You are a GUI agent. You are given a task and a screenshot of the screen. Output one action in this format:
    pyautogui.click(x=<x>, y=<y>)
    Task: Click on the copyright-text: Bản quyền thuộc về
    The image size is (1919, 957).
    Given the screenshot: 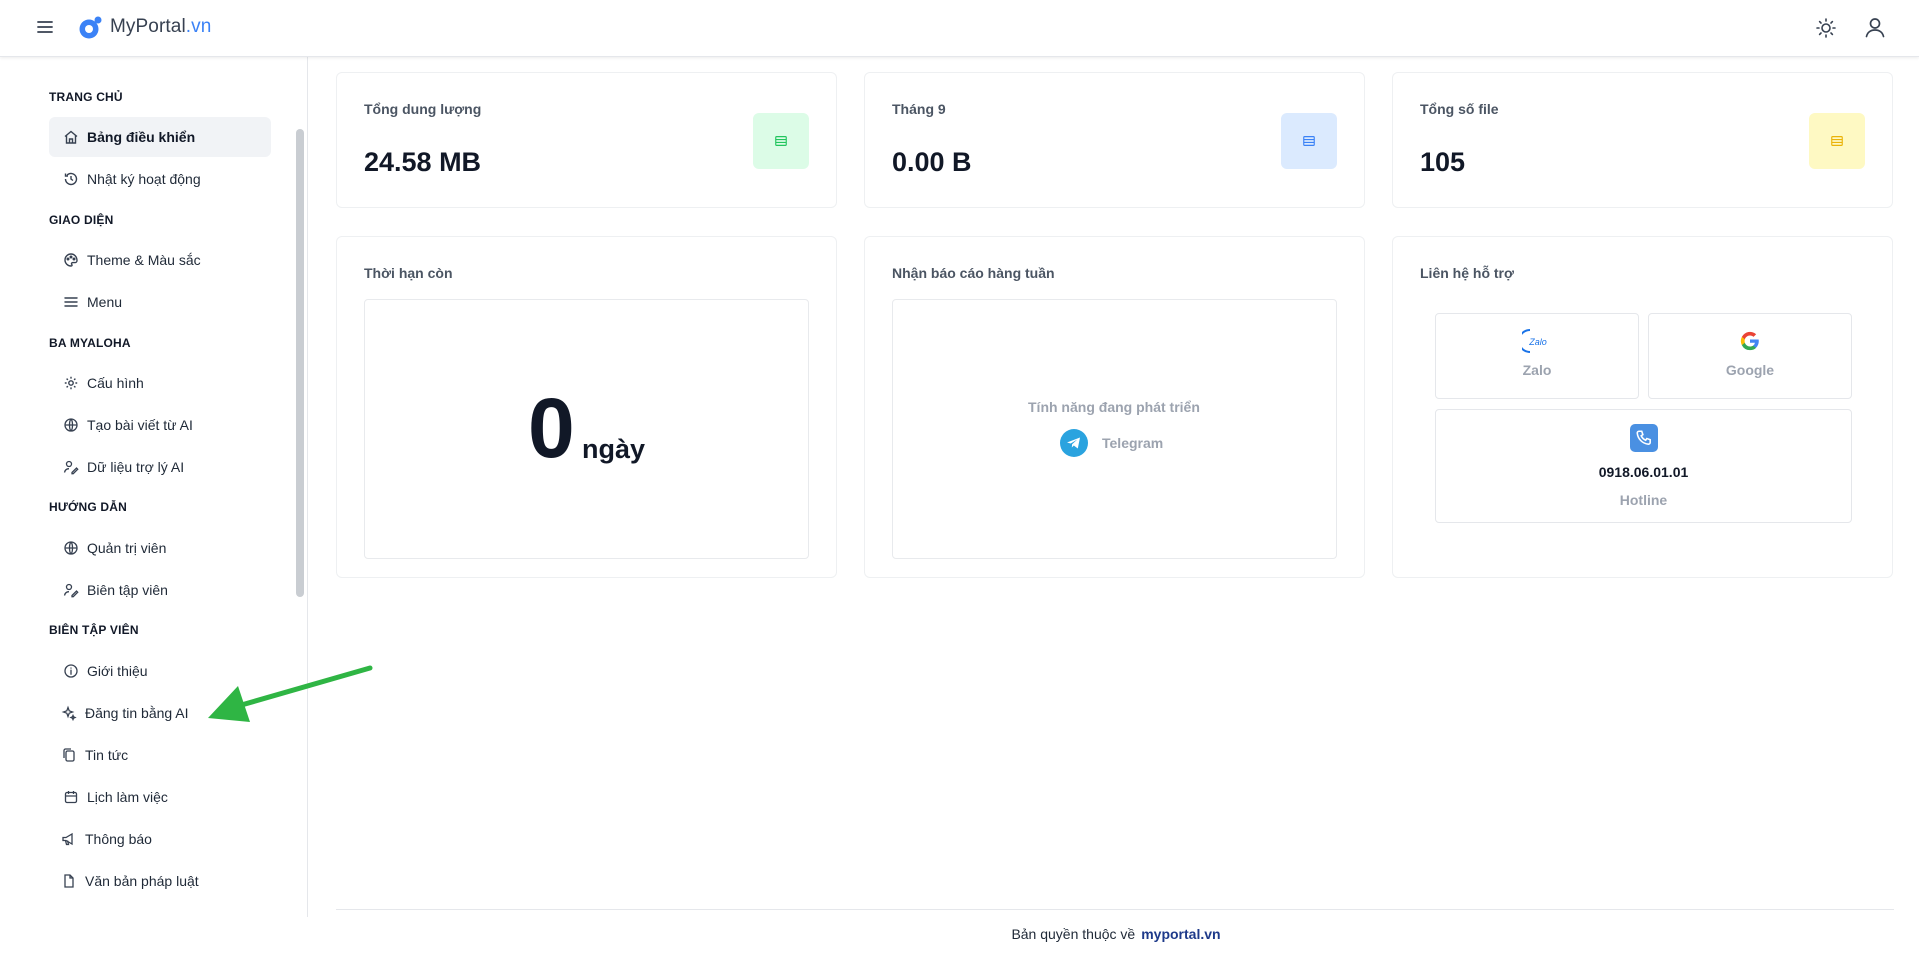 What is the action you would take?
    pyautogui.click(x=1073, y=934)
    